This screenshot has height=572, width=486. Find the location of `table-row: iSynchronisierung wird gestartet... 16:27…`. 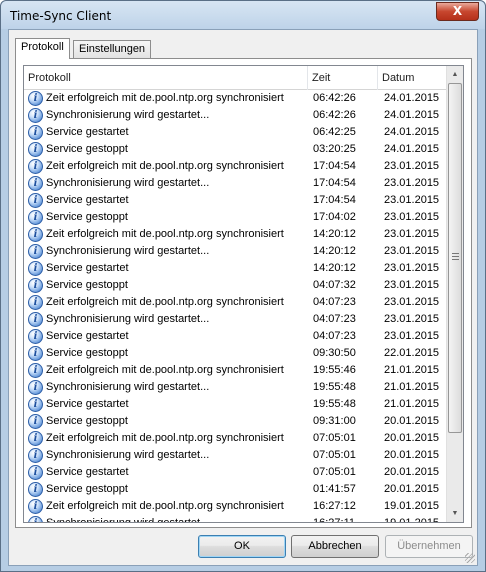

table-row: iSynchronisierung wird gestartet... 16:27… is located at coordinates (236, 519).